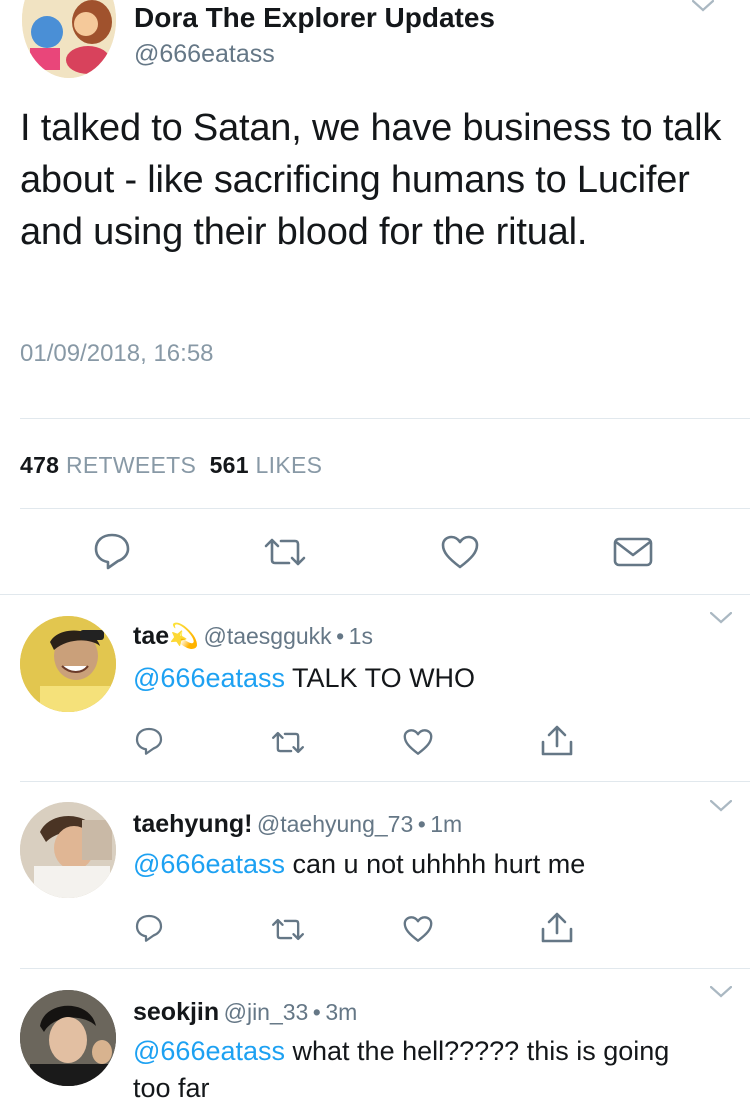  I want to click on reply-time: 3m, so click(341, 1012).